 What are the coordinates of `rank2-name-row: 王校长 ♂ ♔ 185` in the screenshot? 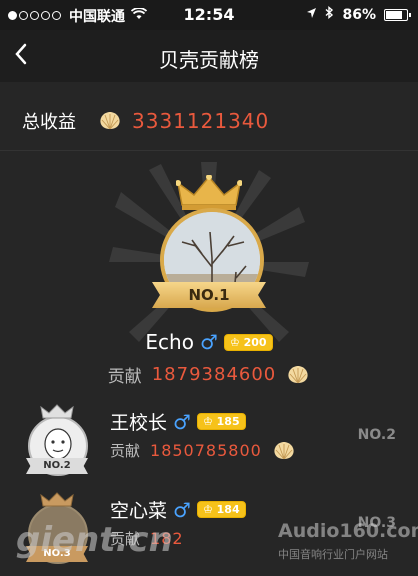 It's located at (178, 421).